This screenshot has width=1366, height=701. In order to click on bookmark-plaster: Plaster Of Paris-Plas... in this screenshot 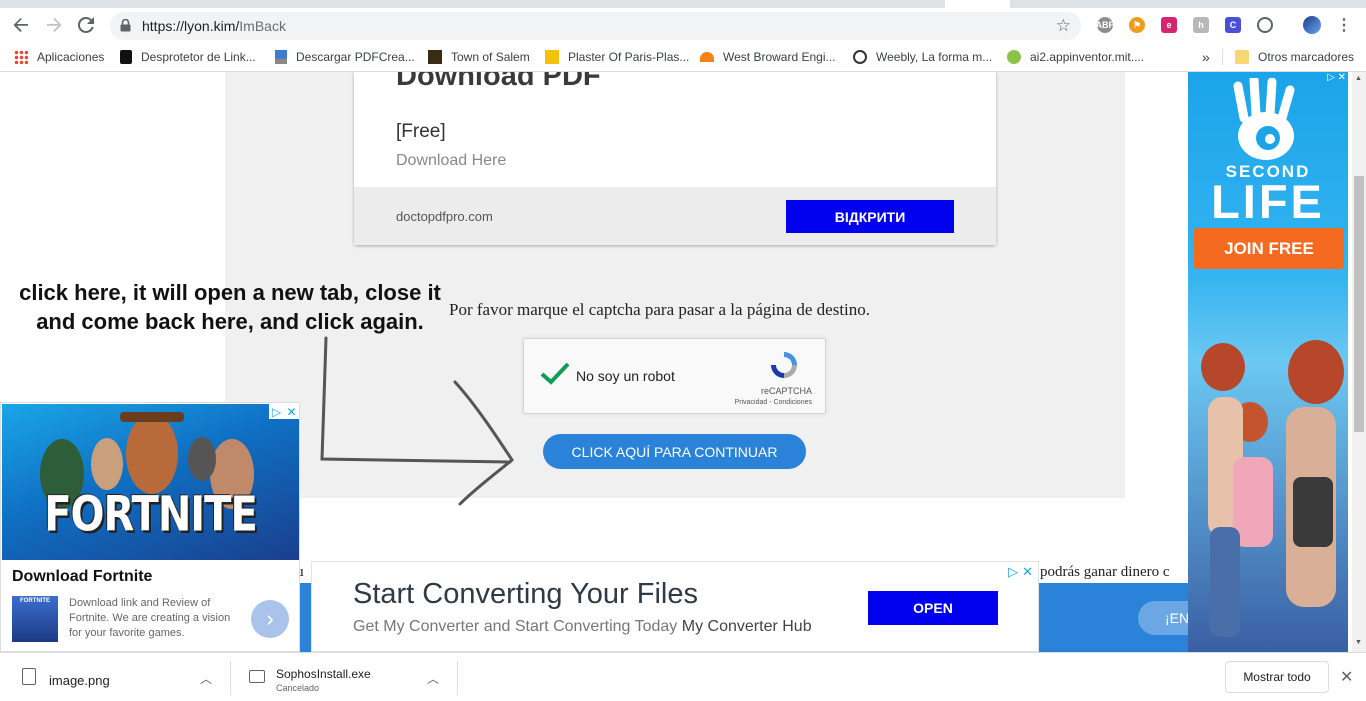, I will do `click(617, 57)`.